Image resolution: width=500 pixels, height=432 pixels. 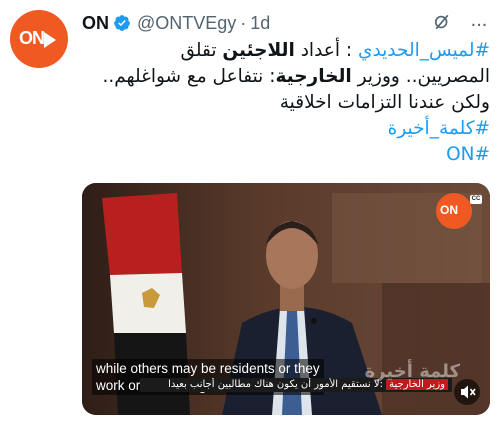 I want to click on speaker-muted-icon, so click(x=468, y=392).